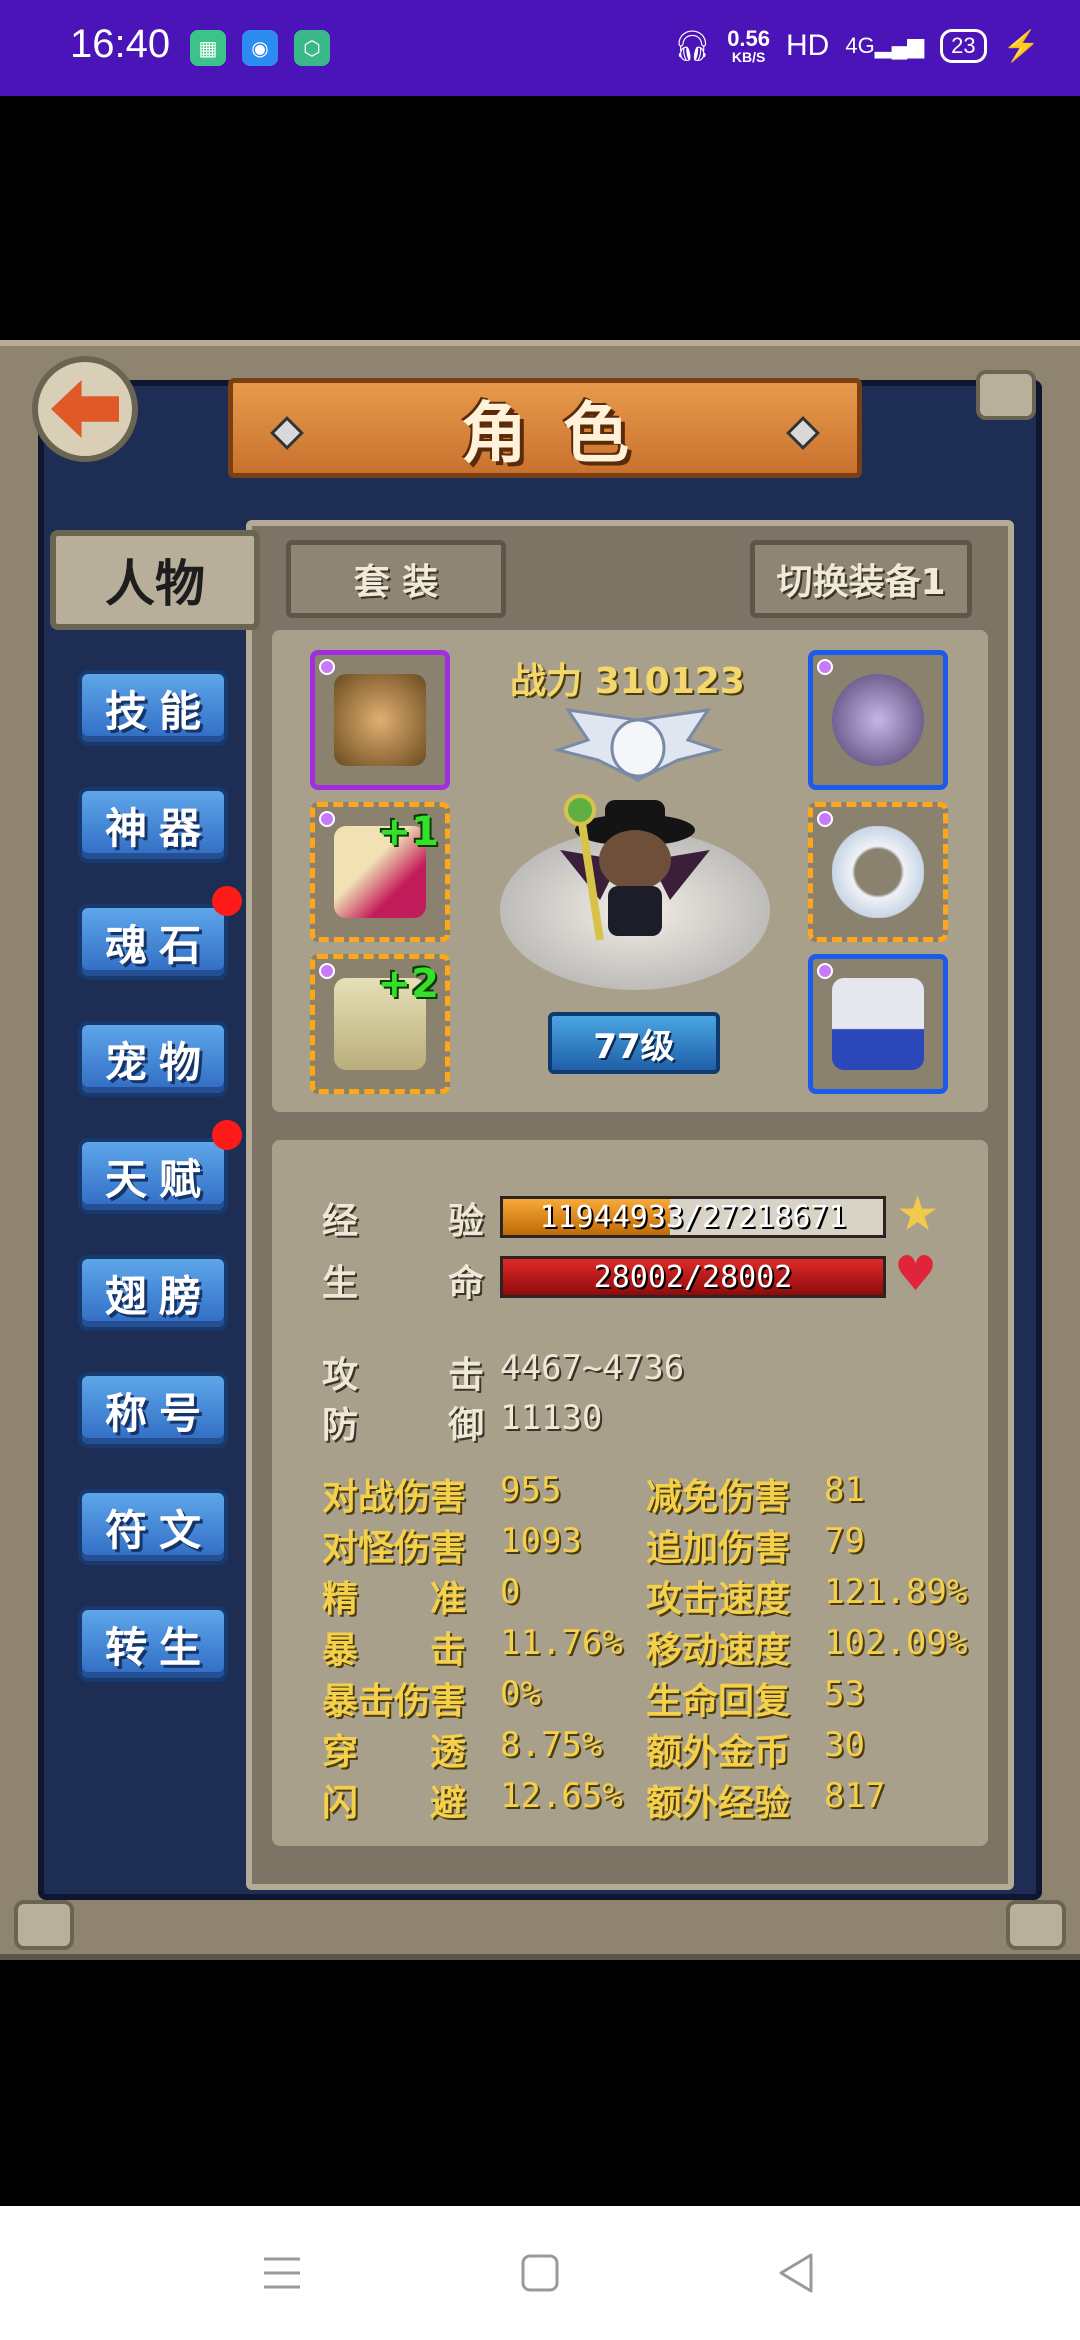  What do you see at coordinates (466, 1425) in the screenshot?
I see `defense-label: 御` at bounding box center [466, 1425].